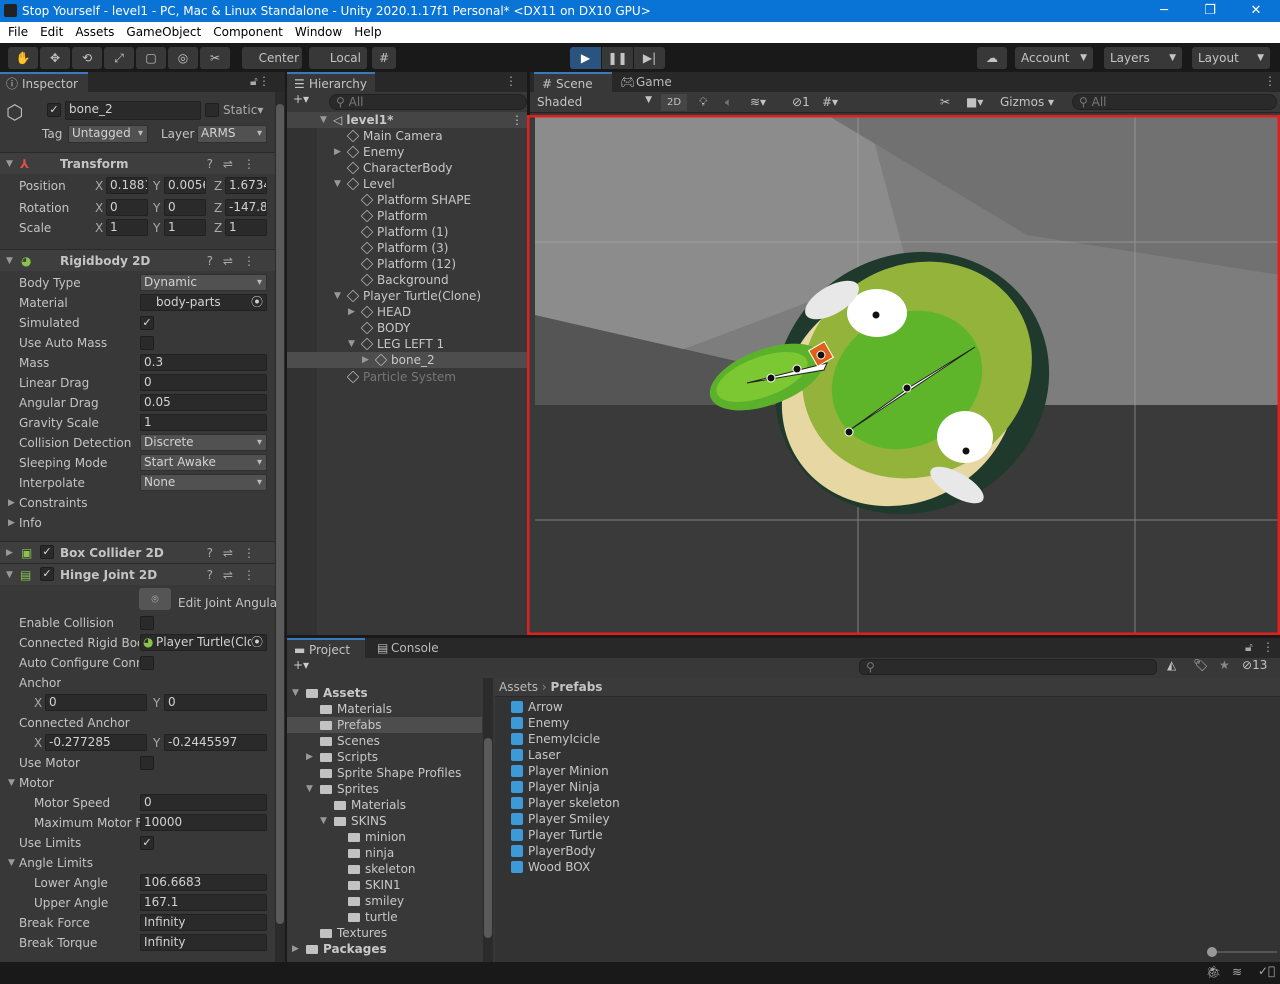 The height and width of the screenshot is (984, 1280). What do you see at coordinates (147, 763) in the screenshot?
I see `use-motor-checkbox` at bounding box center [147, 763].